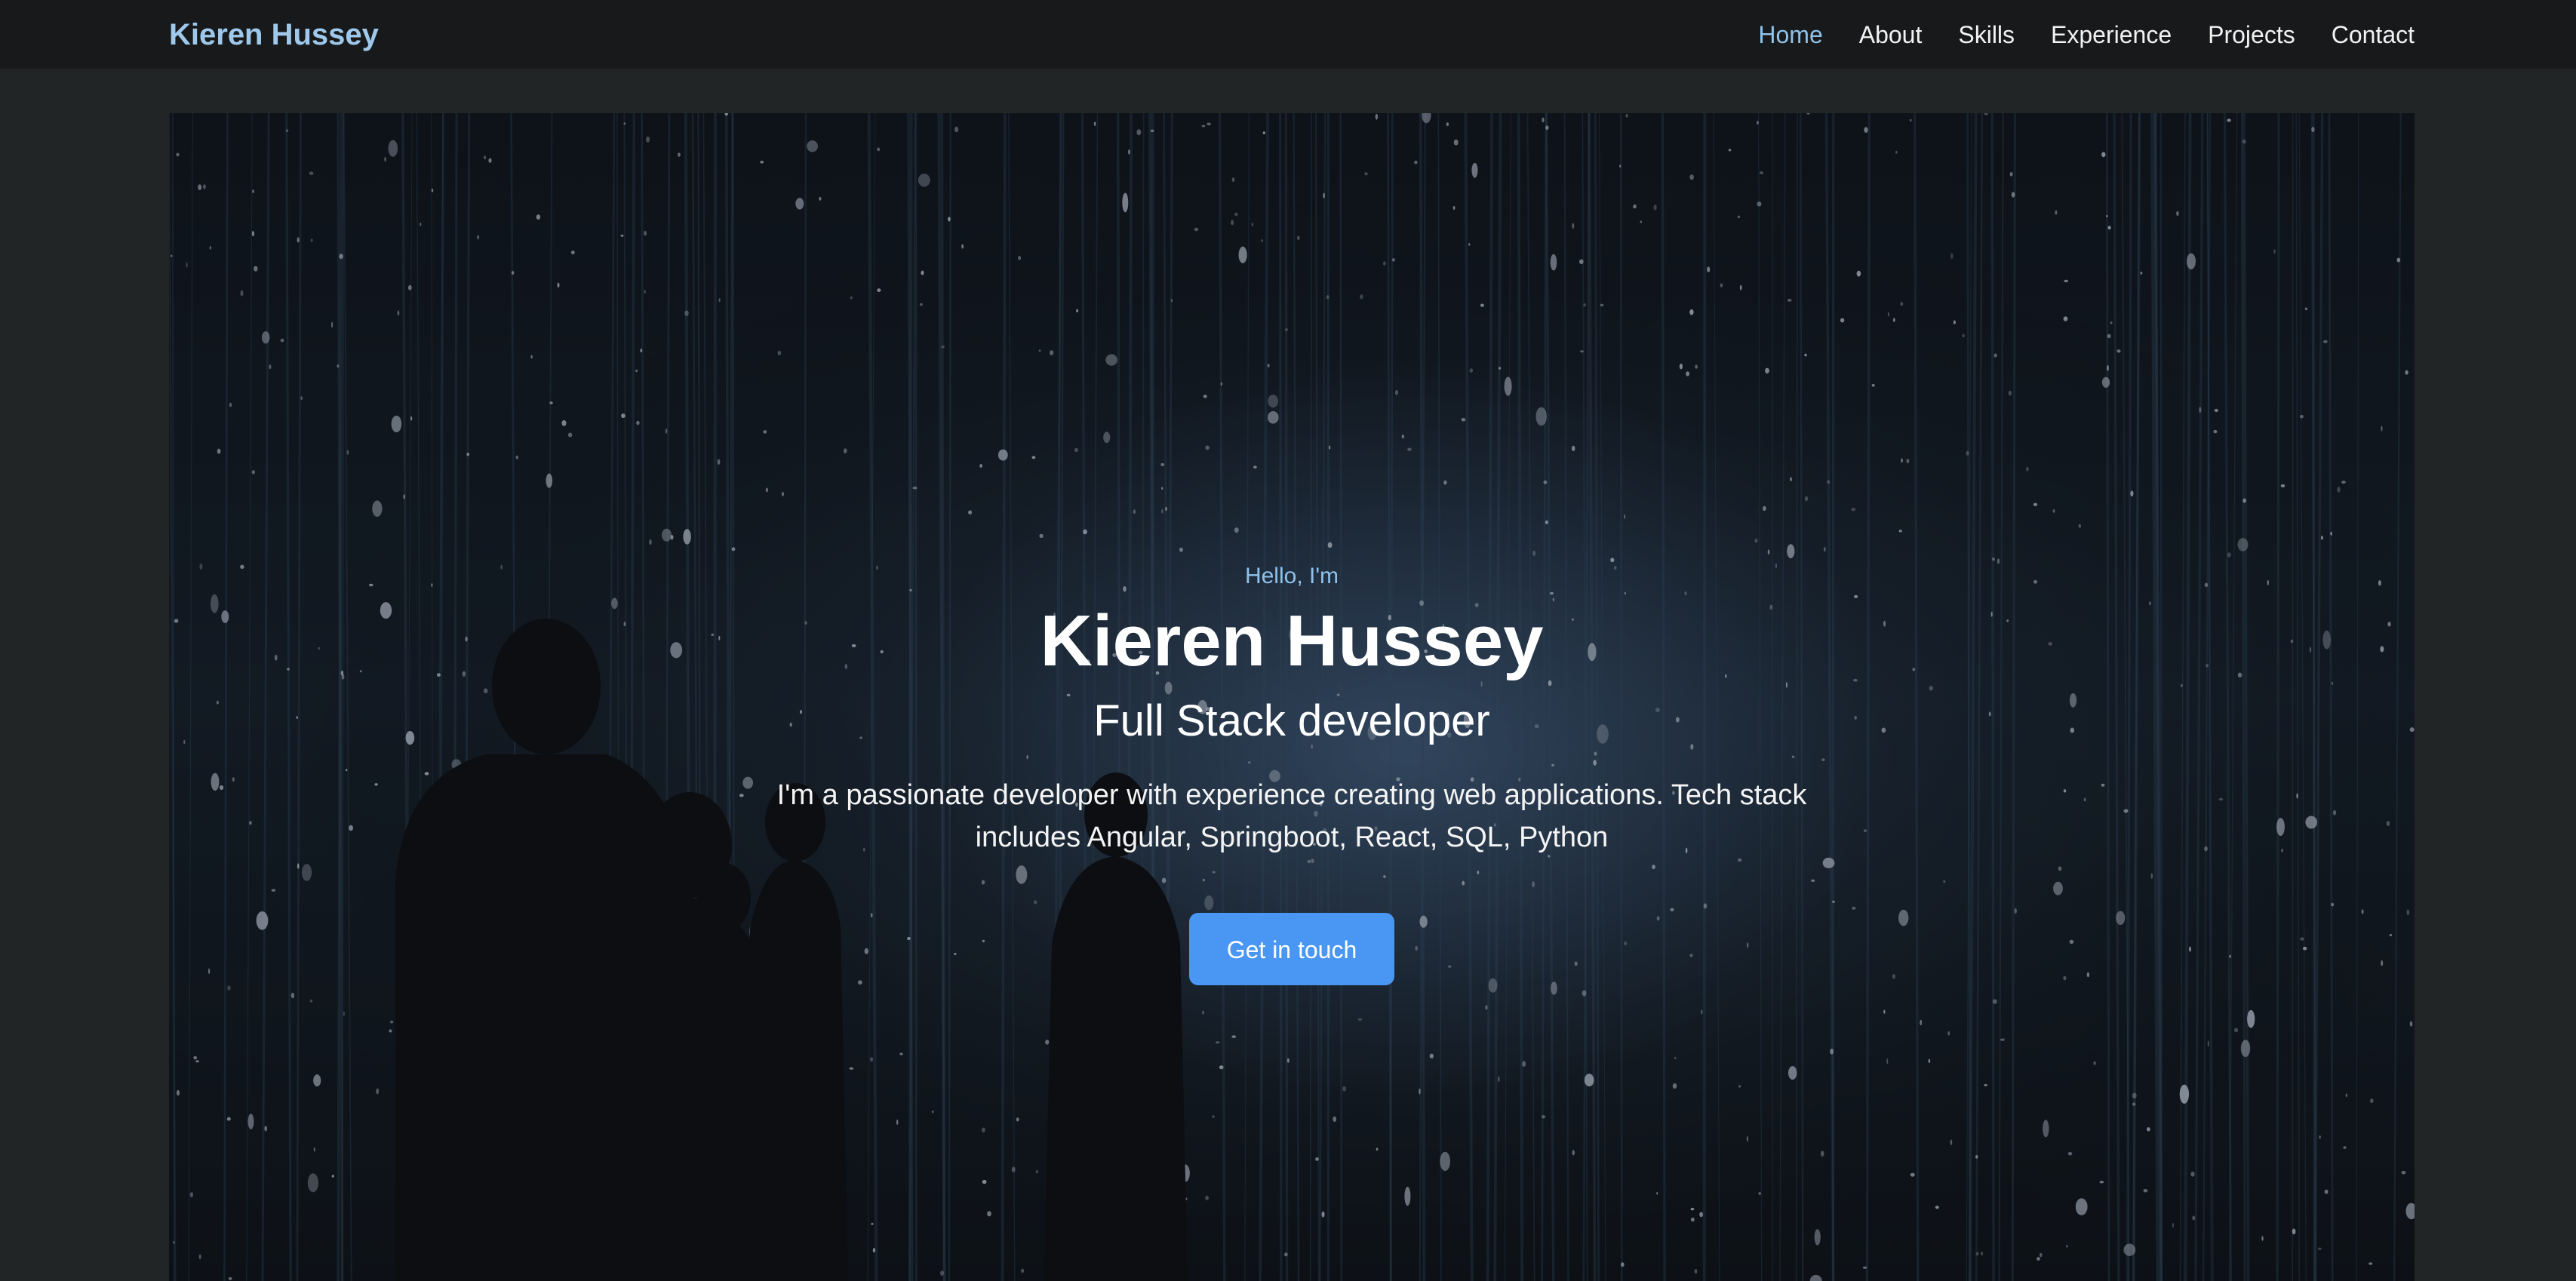 The width and height of the screenshot is (2576, 1281). Describe the element at coordinates (1291, 576) in the screenshot. I see `hero-greeting: Hello, I'm` at that location.